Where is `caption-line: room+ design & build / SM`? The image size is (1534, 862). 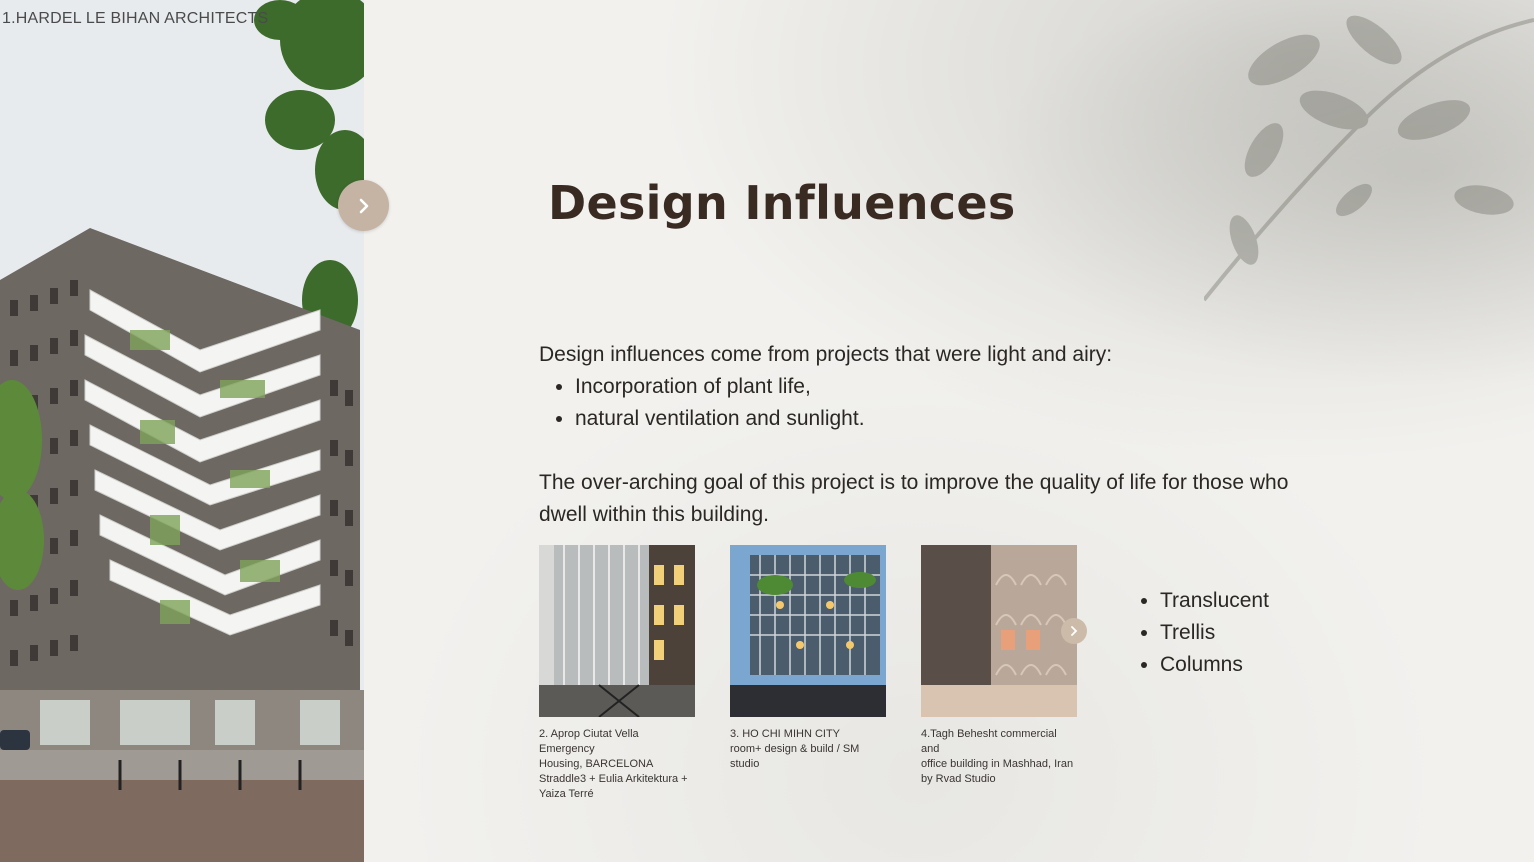
caption-line: room+ design & build / SM is located at coordinates (795, 749).